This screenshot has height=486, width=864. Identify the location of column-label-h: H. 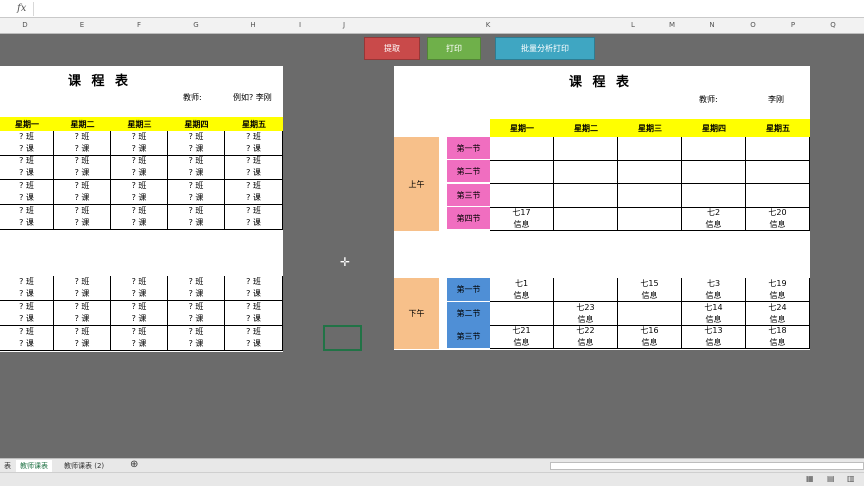
(252, 25).